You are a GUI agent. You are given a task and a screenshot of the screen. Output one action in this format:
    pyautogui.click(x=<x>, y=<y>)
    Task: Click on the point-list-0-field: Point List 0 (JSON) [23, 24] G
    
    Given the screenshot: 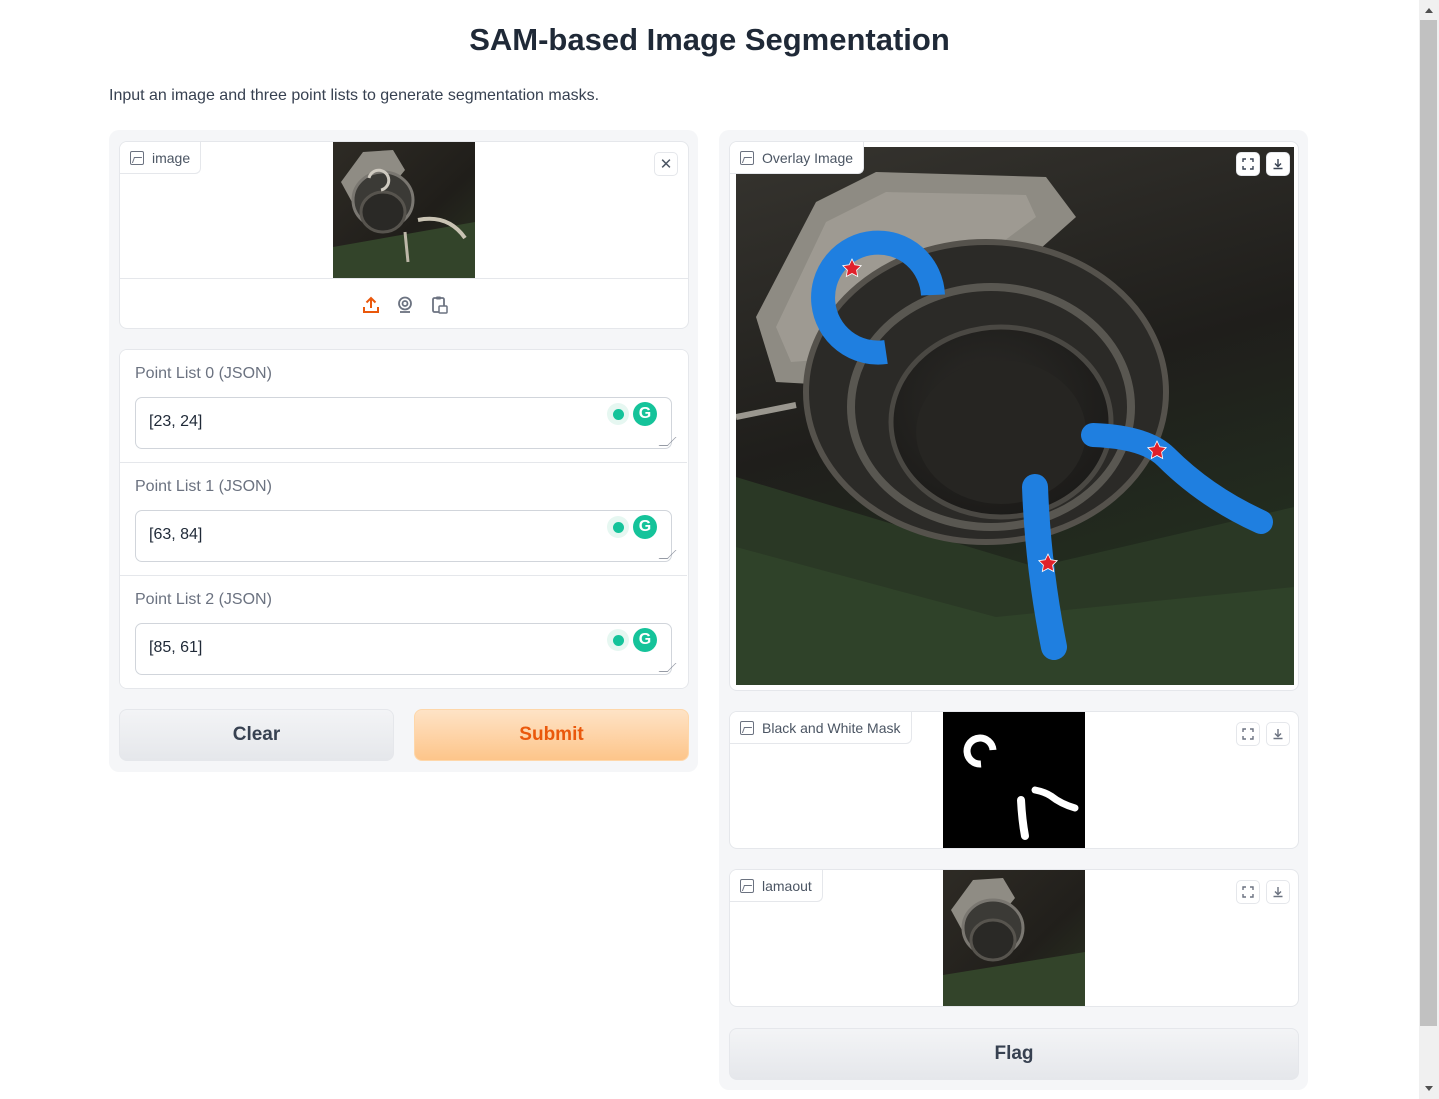 What is the action you would take?
    pyautogui.click(x=403, y=406)
    